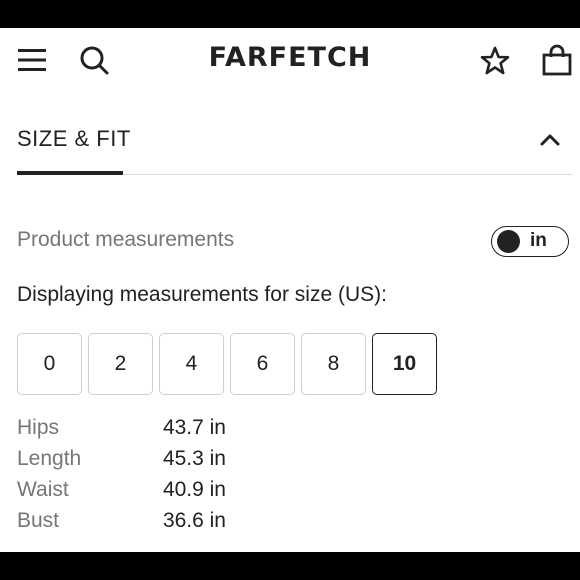 Image resolution: width=580 pixels, height=580 pixels. Describe the element at coordinates (290, 61) in the screenshot. I see `top-navigation-bar: FARFETCH` at that location.